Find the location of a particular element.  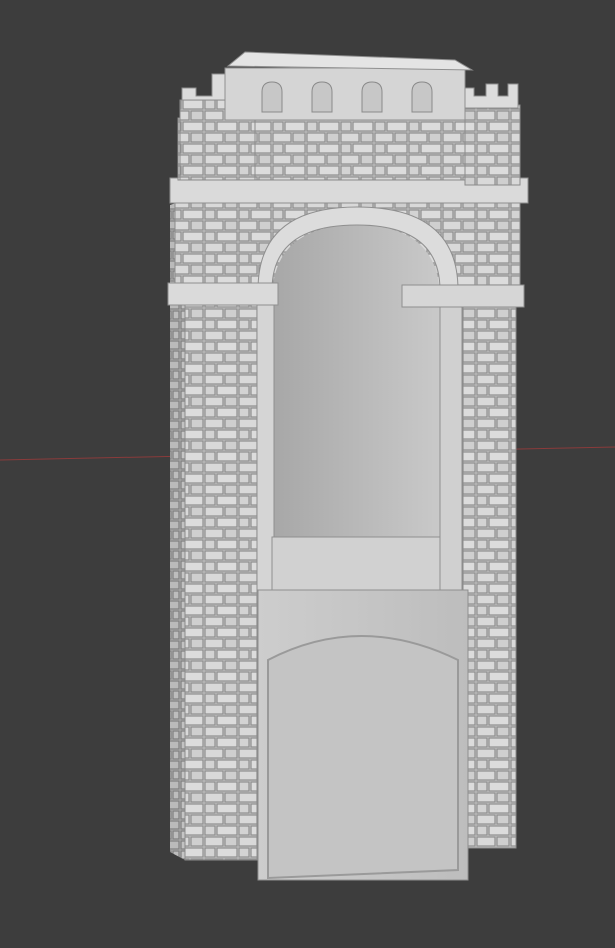

tower-right-pillar is located at coordinates (489, 574).